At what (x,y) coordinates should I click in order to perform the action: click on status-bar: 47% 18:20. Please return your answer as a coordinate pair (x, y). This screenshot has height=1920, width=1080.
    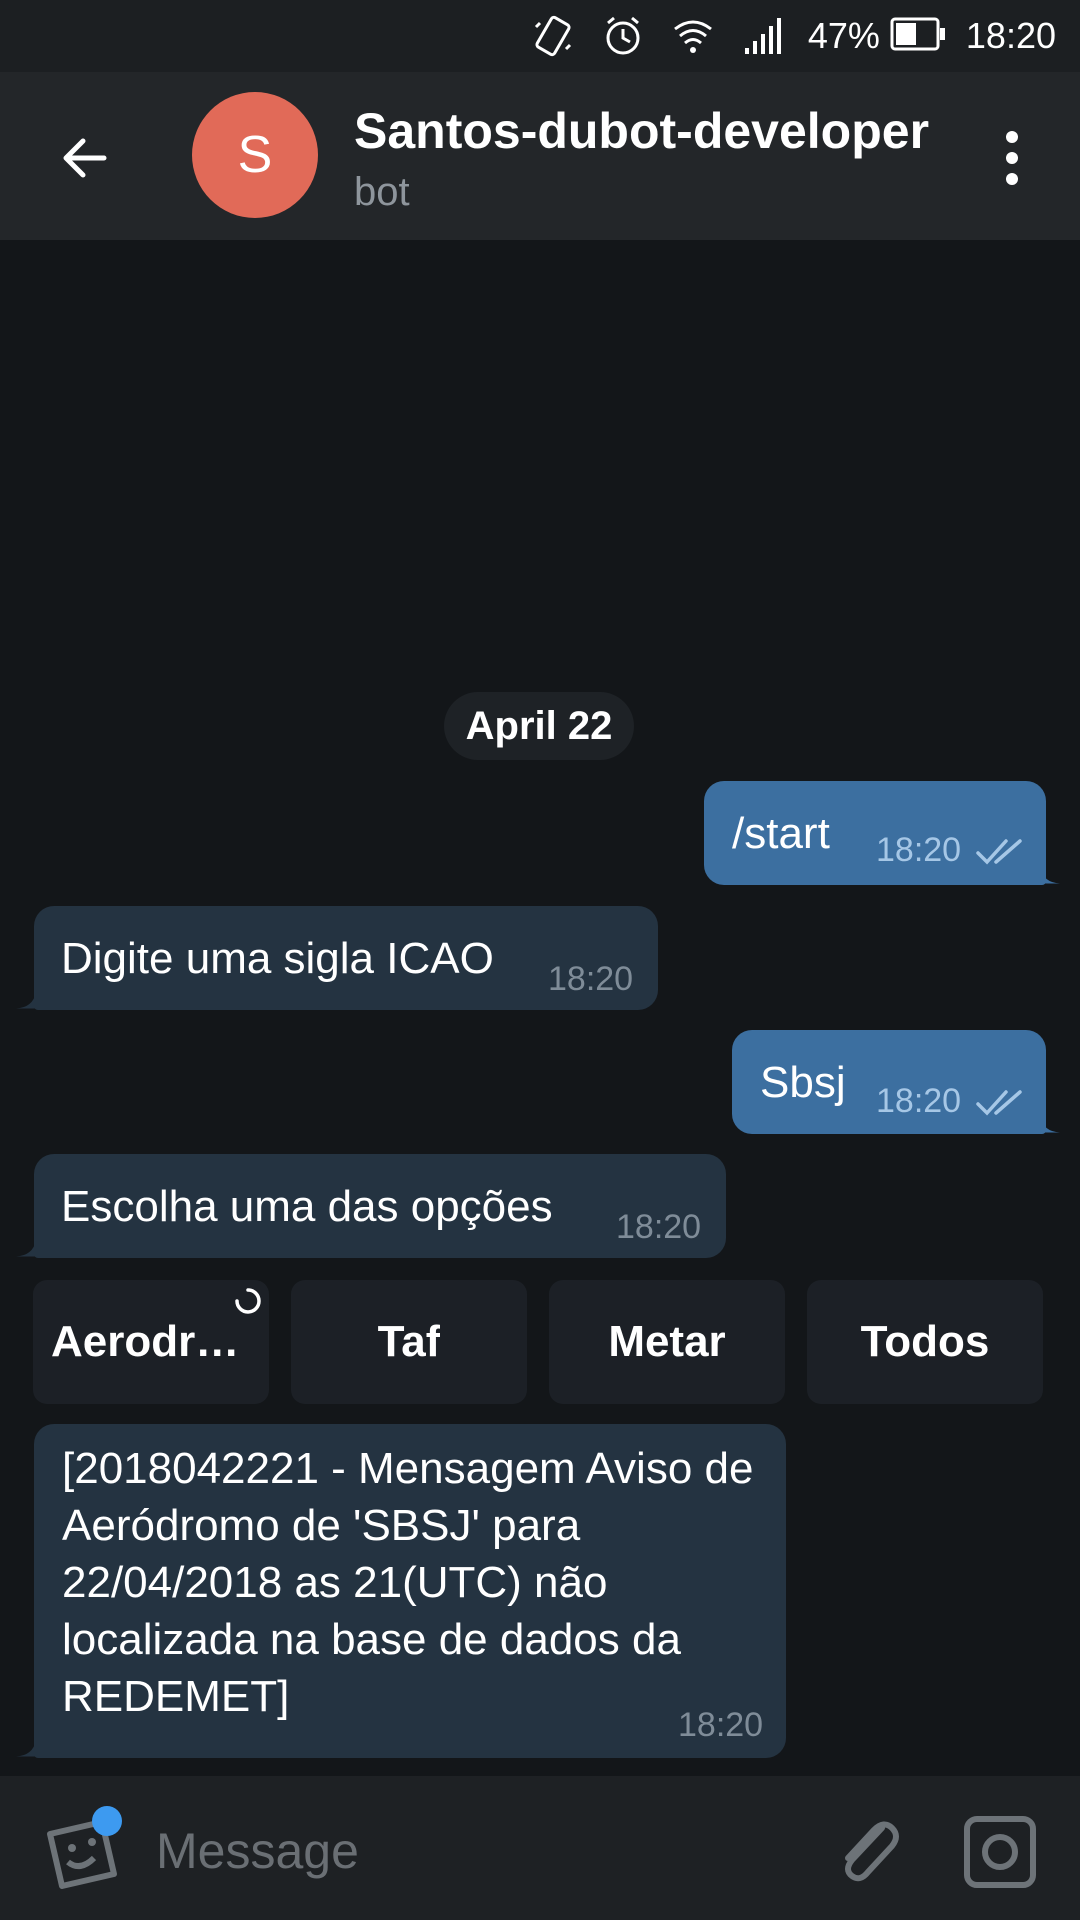
    Looking at the image, I should click on (540, 36).